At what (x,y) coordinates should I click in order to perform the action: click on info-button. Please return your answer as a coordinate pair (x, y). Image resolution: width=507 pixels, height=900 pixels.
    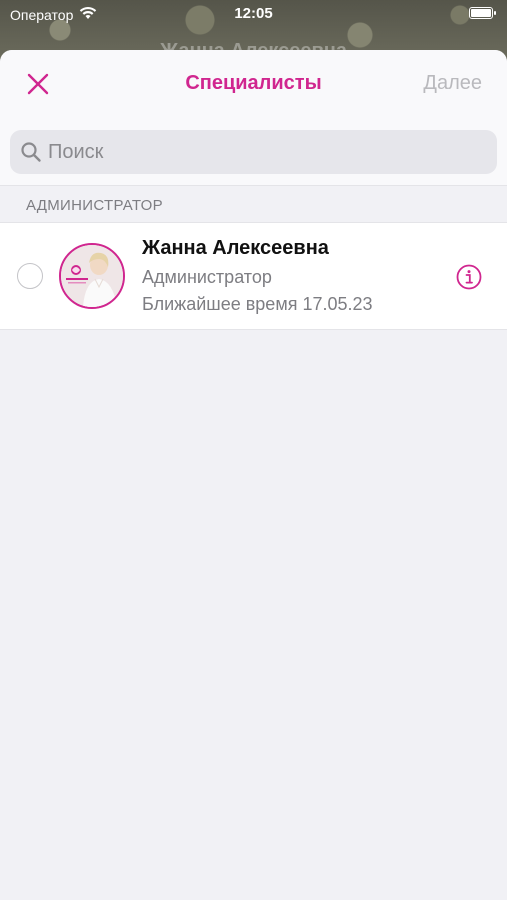
    Looking at the image, I should click on (469, 277).